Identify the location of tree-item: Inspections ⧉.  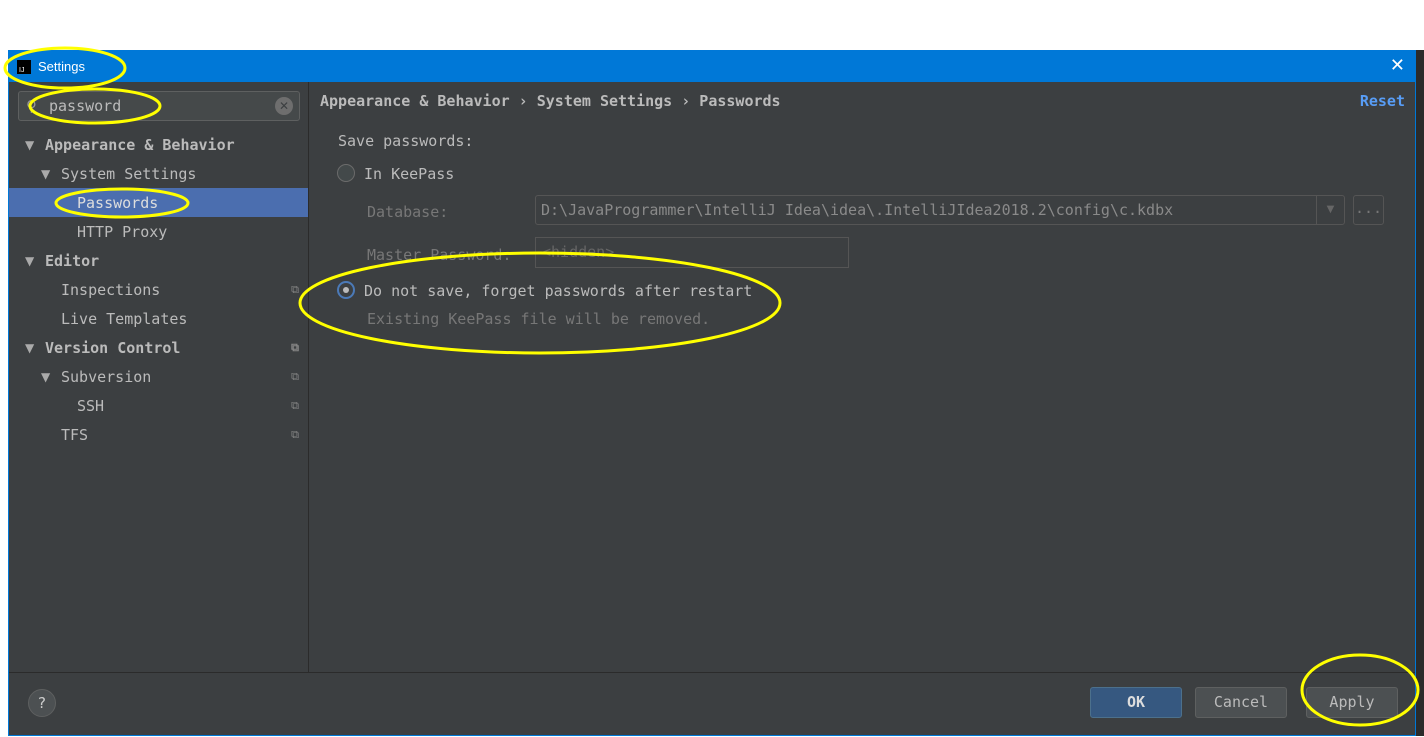
(158, 289).